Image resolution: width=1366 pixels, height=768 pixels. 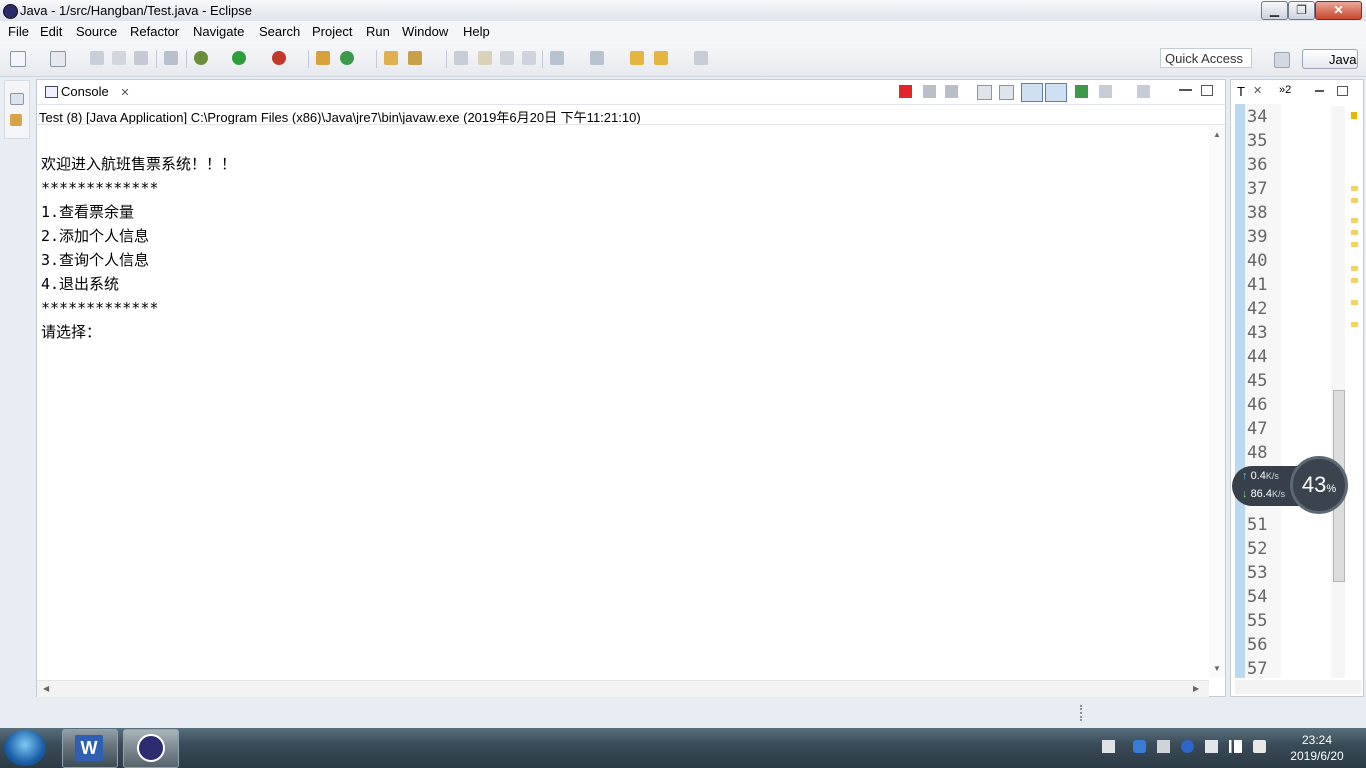 I want to click on network-speed-widget: ↑ 0.4K/s ↓ 86.4K/s 43%, so click(x=1293, y=486).